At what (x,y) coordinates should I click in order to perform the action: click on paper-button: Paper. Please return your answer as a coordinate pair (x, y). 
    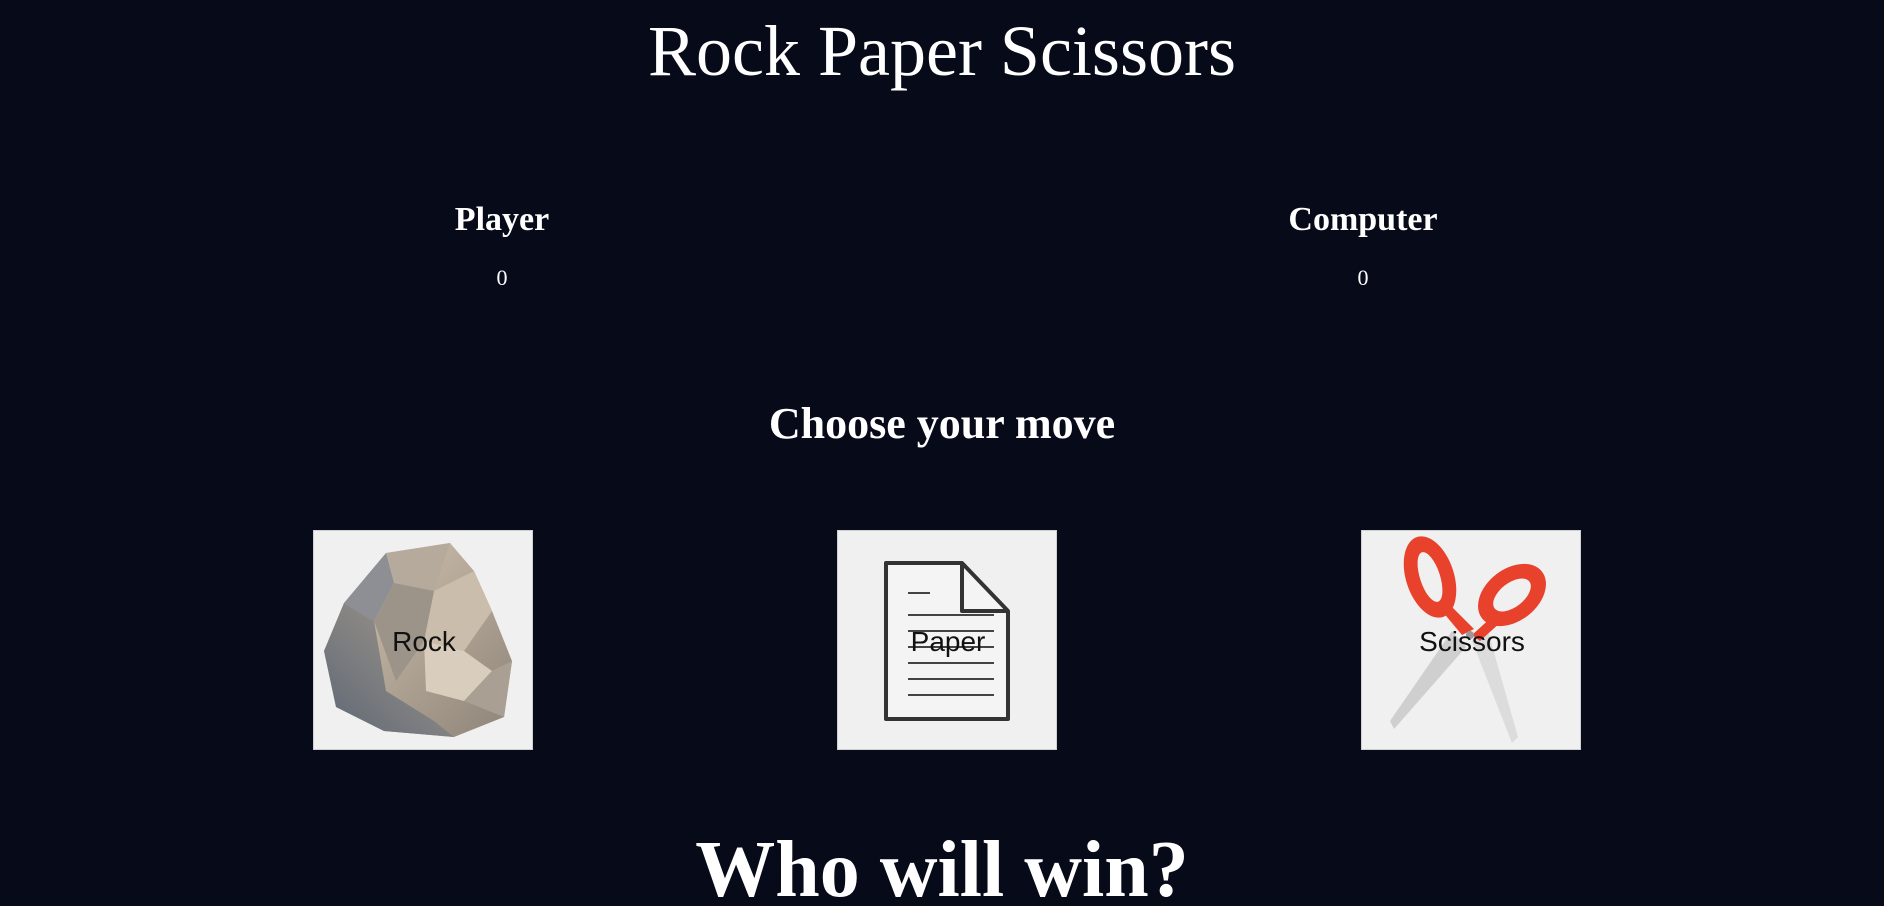
    Looking at the image, I should click on (947, 640).